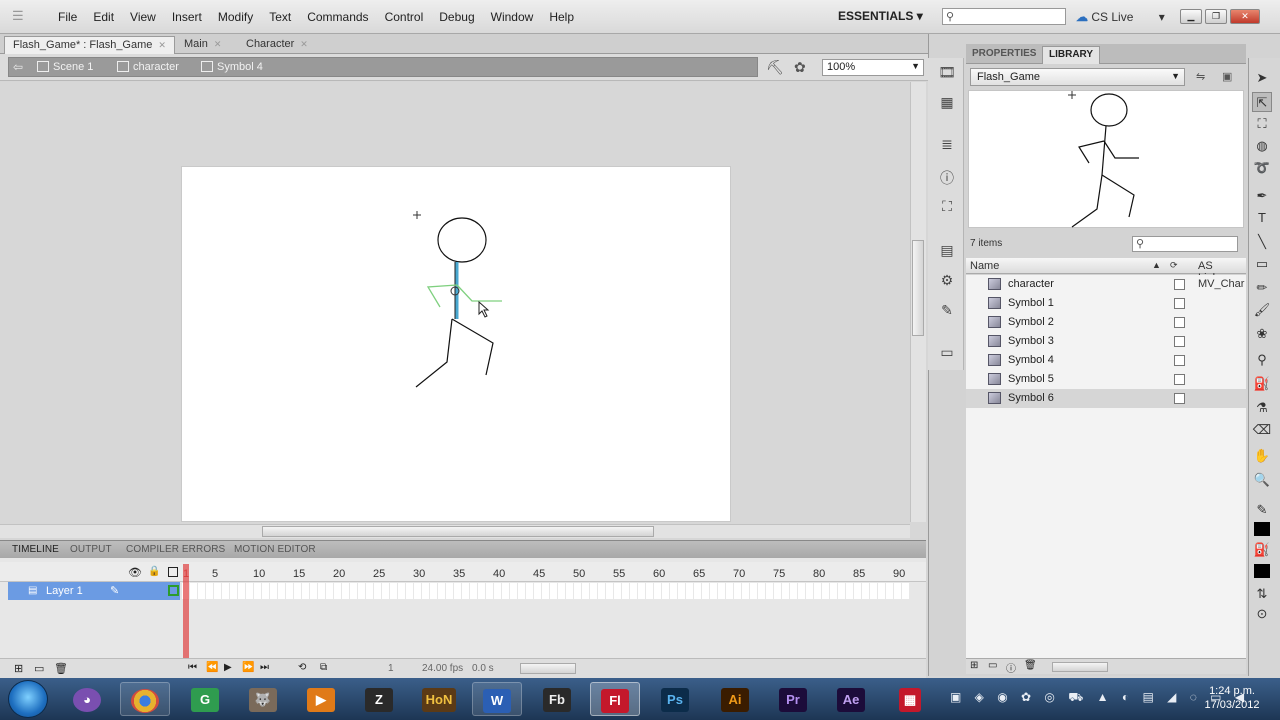  What do you see at coordinates (205, 699) in the screenshot?
I see `taskbar-greenshot: G` at bounding box center [205, 699].